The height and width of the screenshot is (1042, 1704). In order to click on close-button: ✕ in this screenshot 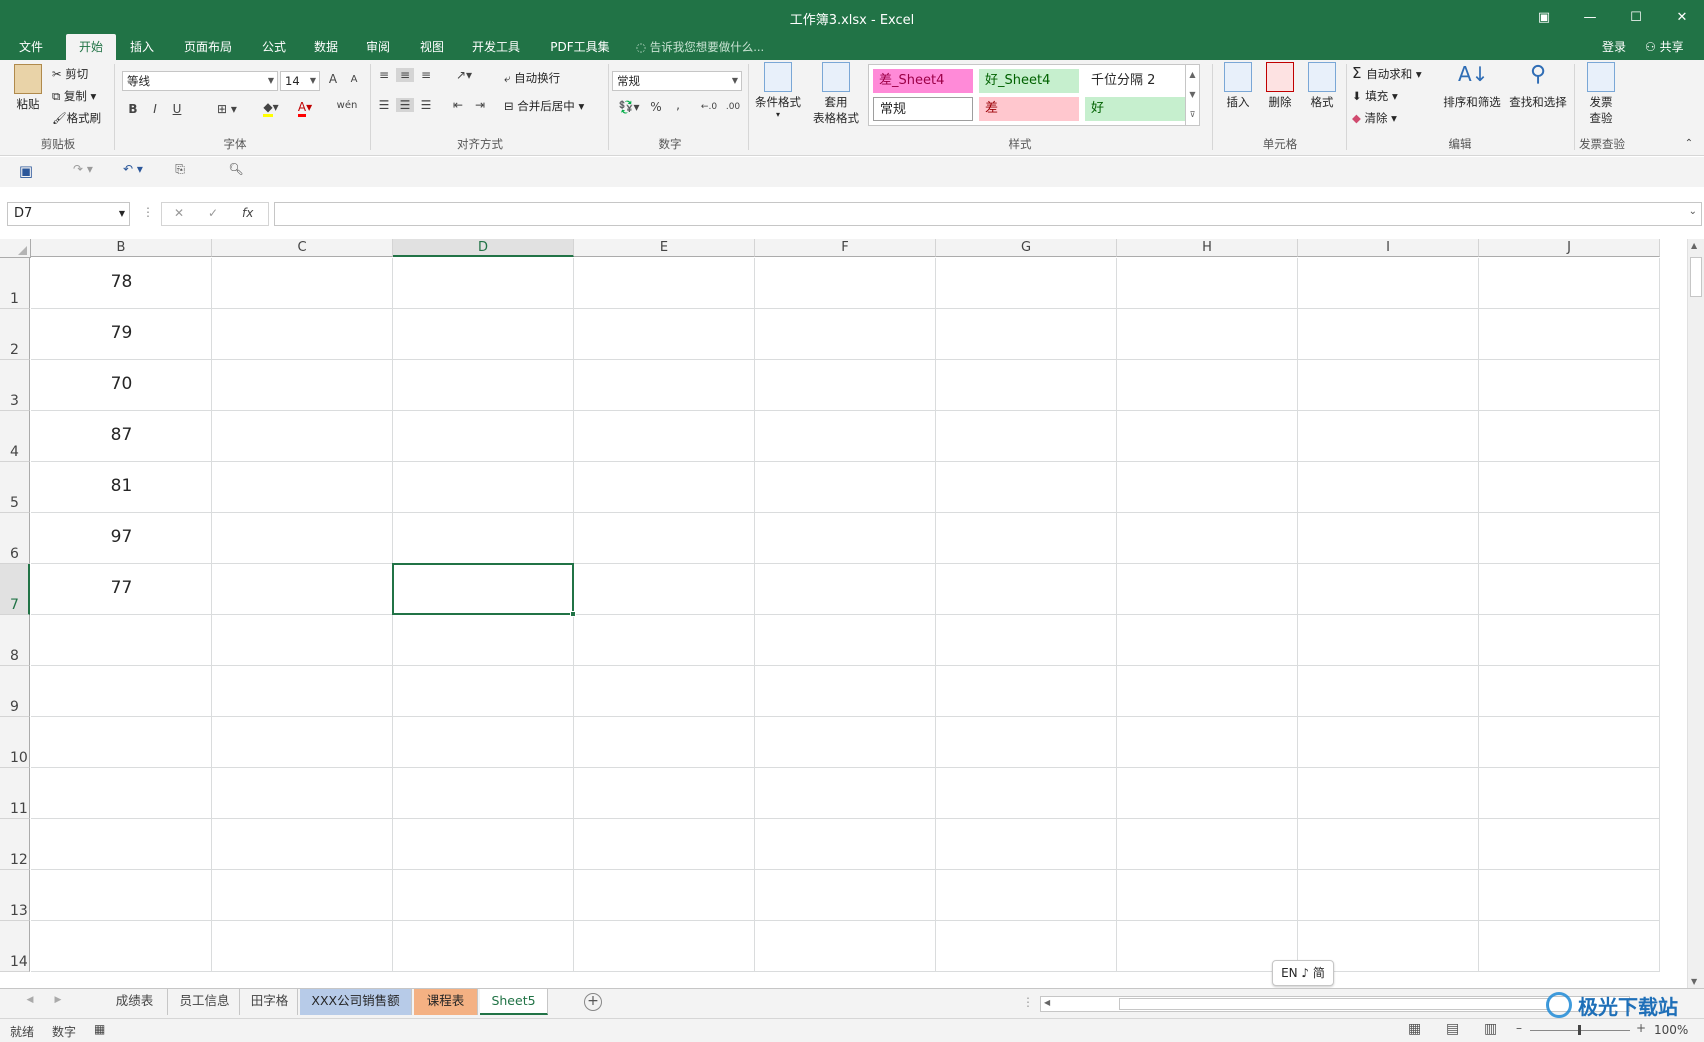, I will do `click(1682, 18)`.